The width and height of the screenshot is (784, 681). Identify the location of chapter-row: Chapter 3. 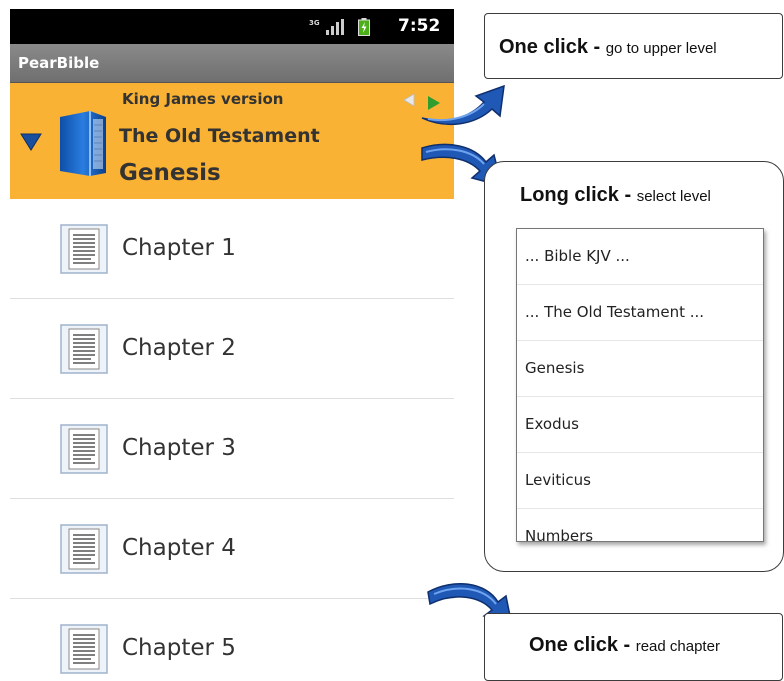
(232, 449).